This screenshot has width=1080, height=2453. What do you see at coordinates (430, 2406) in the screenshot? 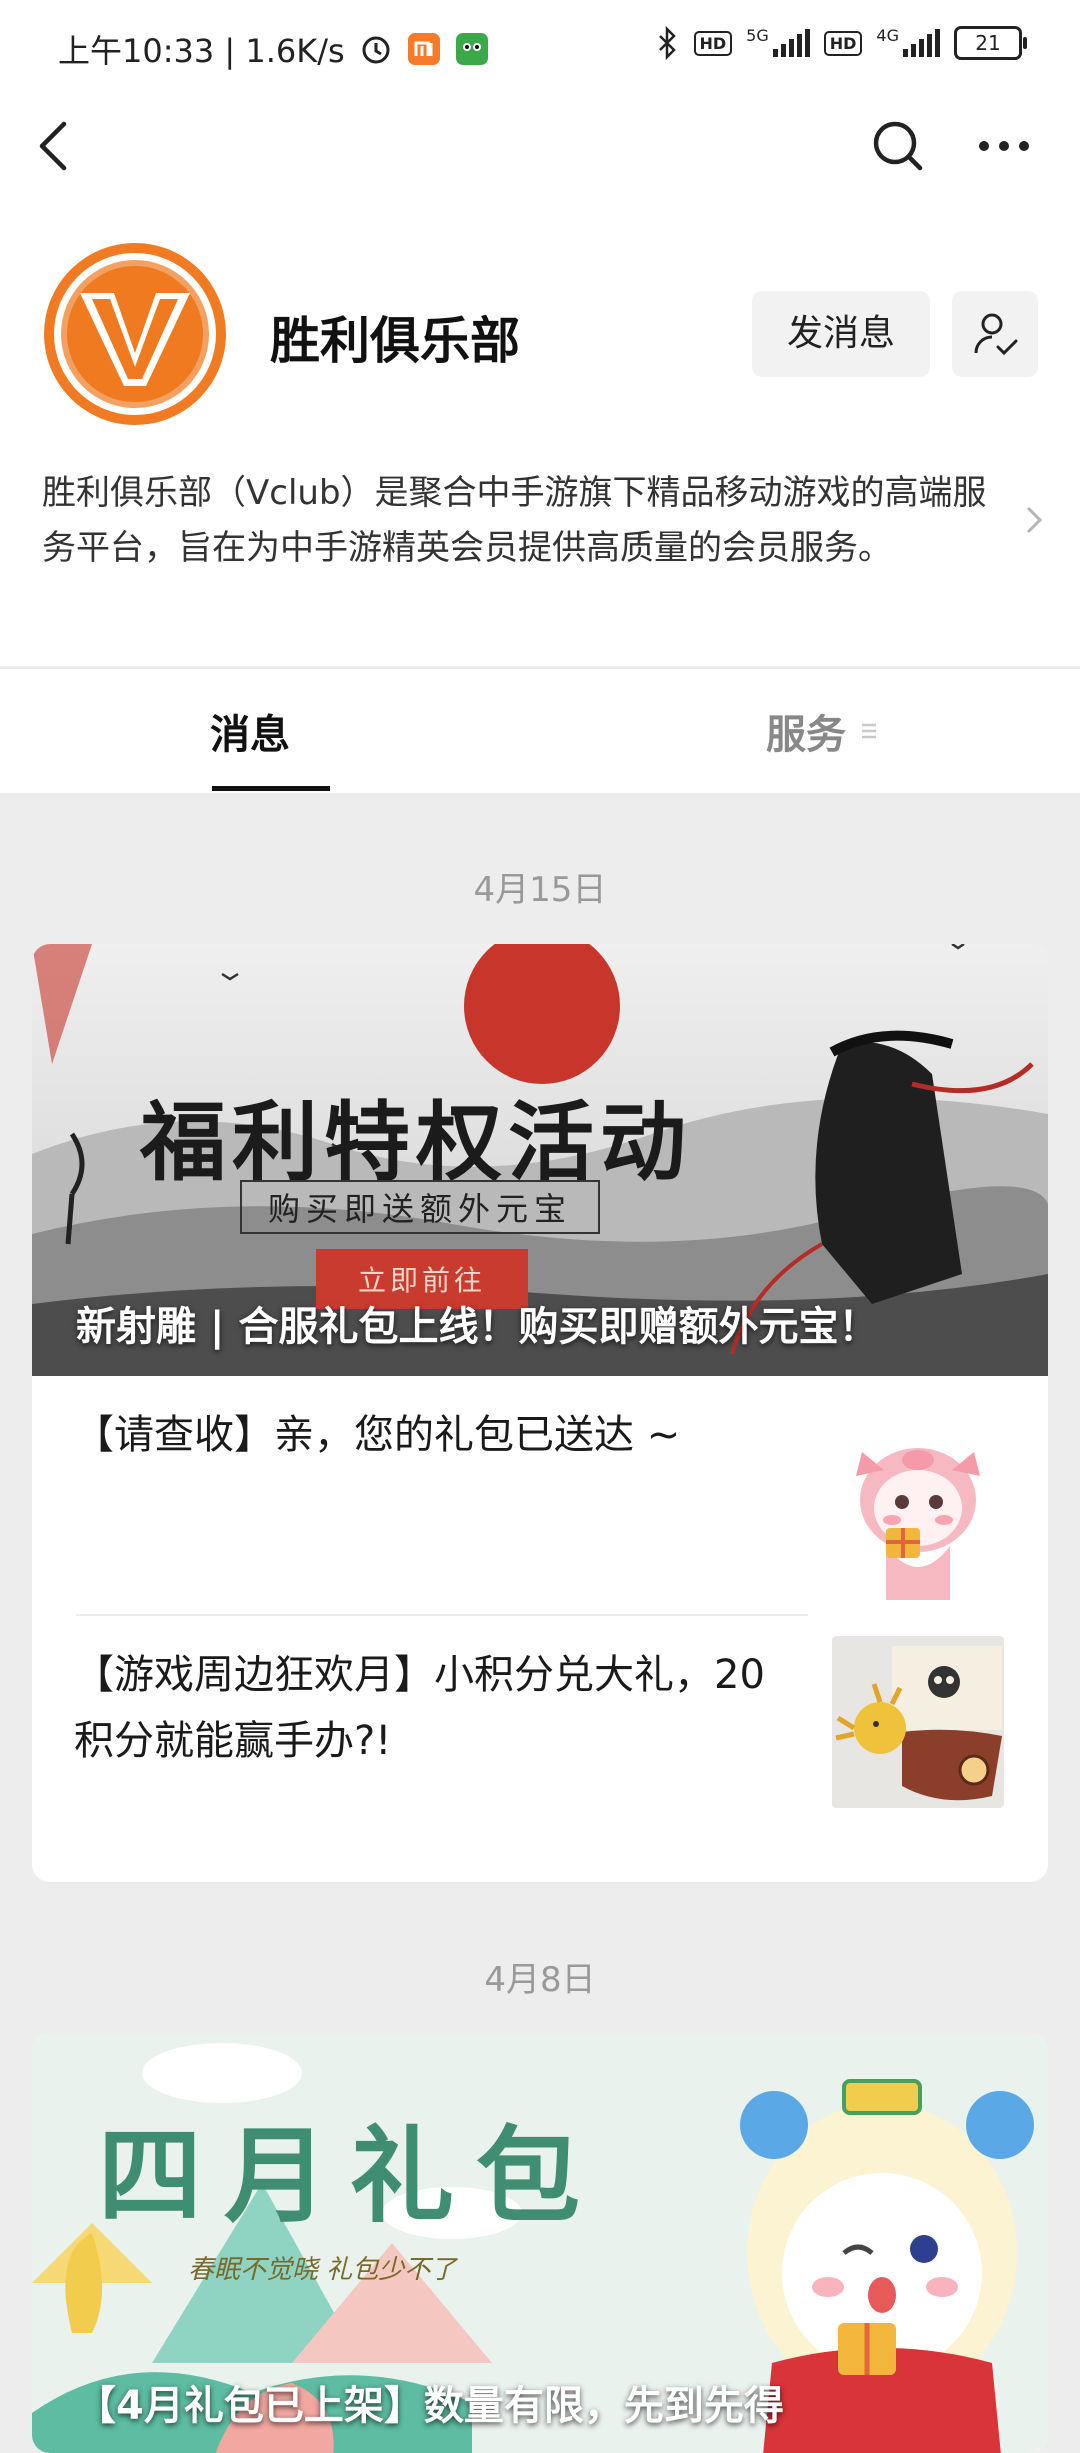
I see `banner-caption: 【4月礼包已上架】数量有限，先到先得` at bounding box center [430, 2406].